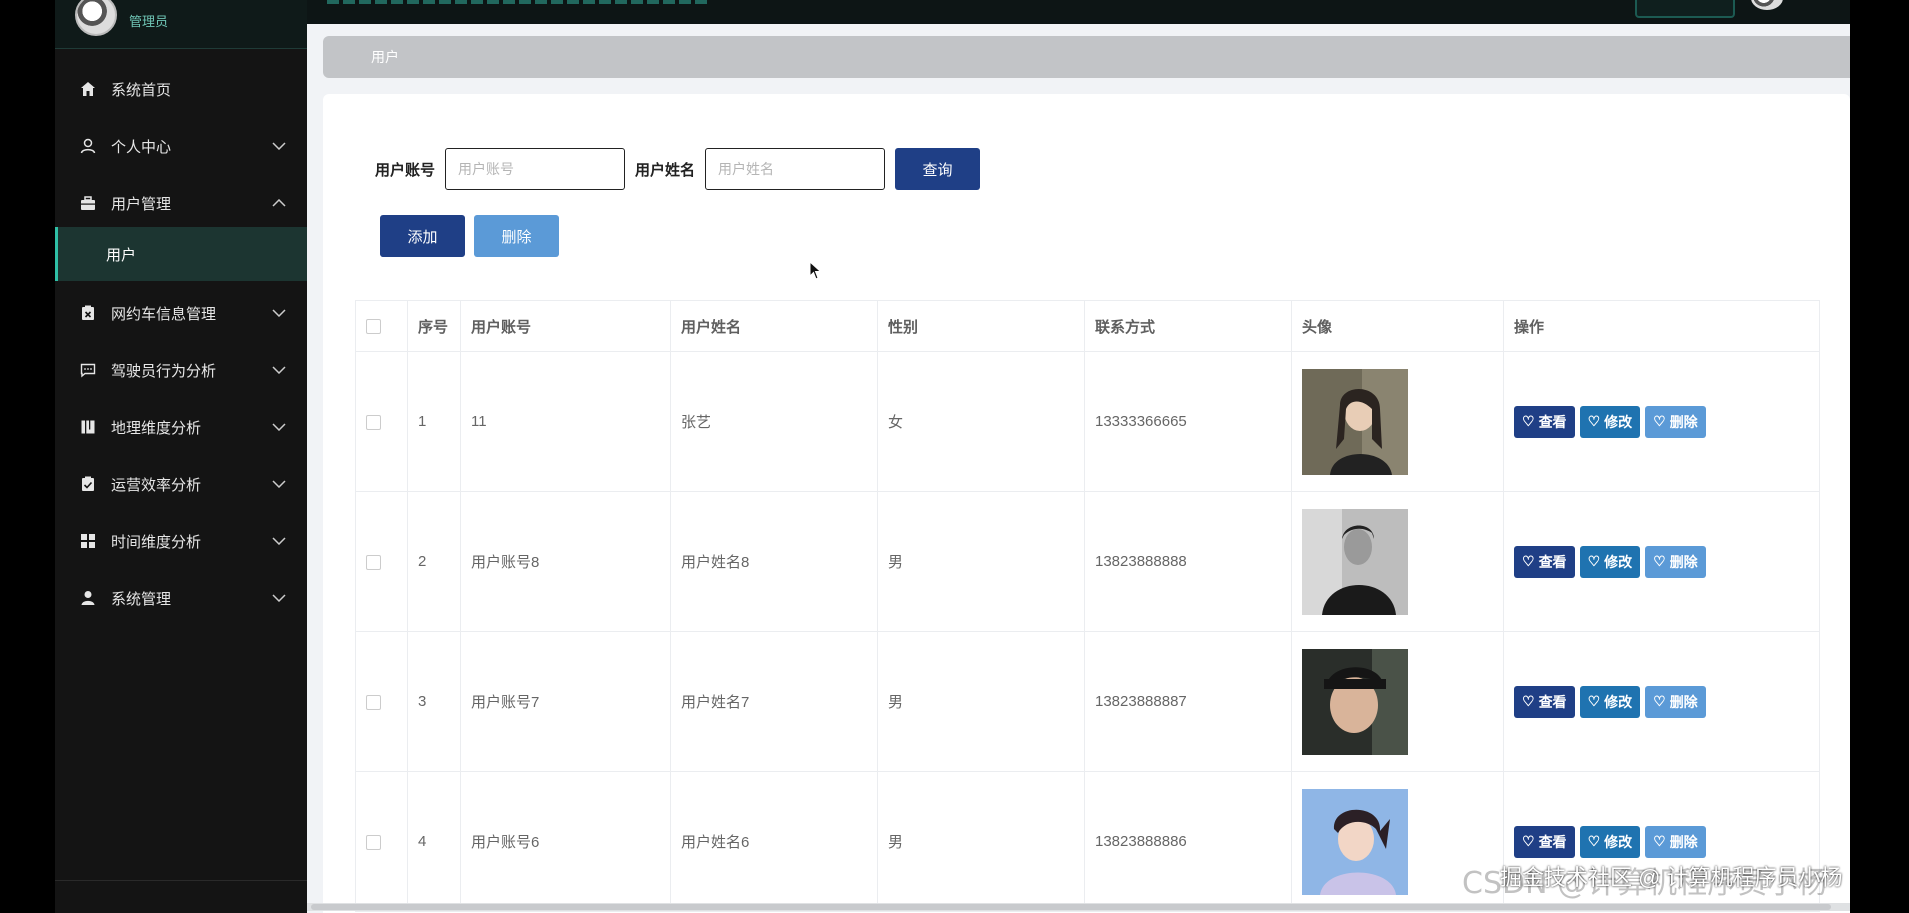  I want to click on sidebar-item-geo-analysis: 地理维度分析, so click(181, 427).